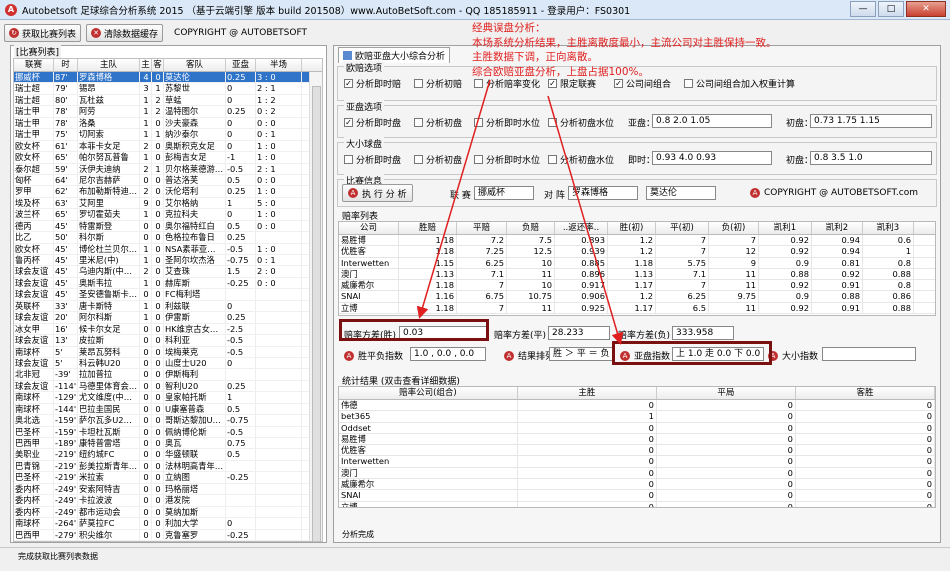  I want to click on table-row: 英联杯 33' 唐卡斯特 1 0 利兹联 0, so click(168, 306).